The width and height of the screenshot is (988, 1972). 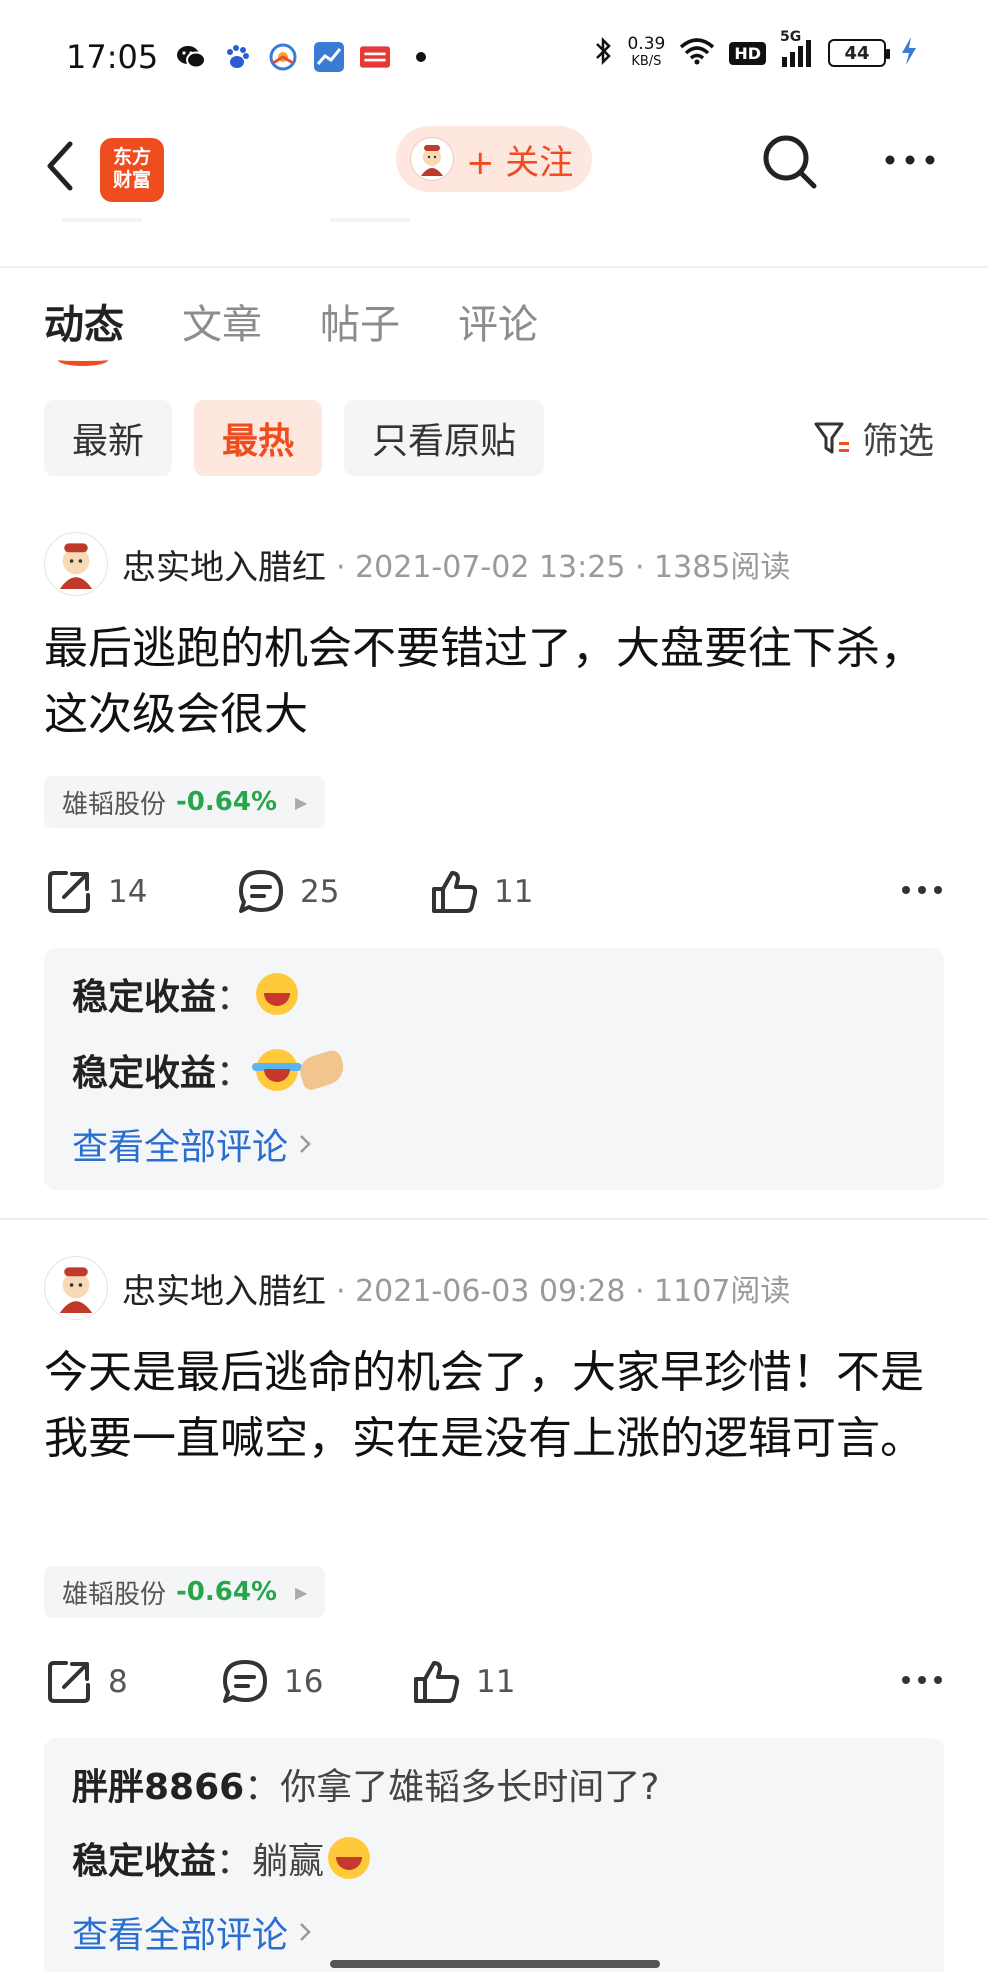 What do you see at coordinates (95, 892) in the screenshot?
I see `share-button: 14` at bounding box center [95, 892].